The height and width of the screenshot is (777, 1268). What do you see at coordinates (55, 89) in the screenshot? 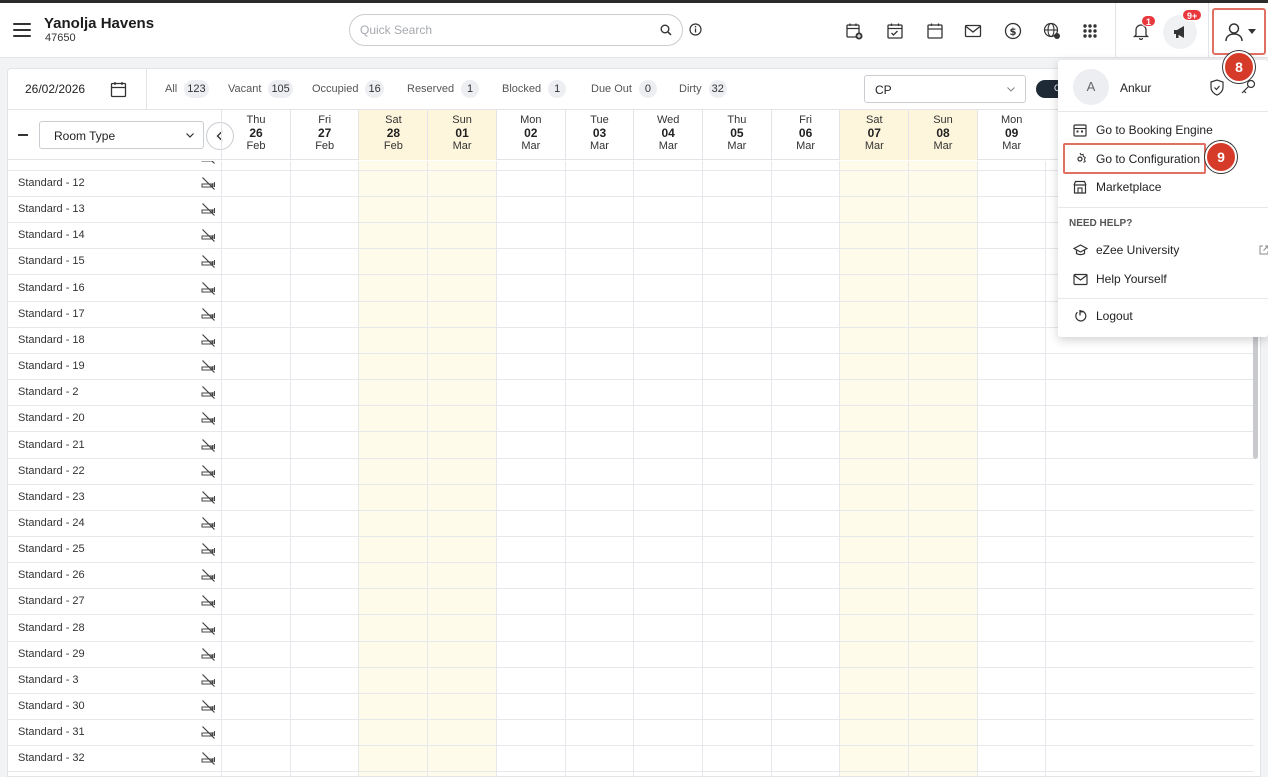
I see `date-display: 26/02/2026` at bounding box center [55, 89].